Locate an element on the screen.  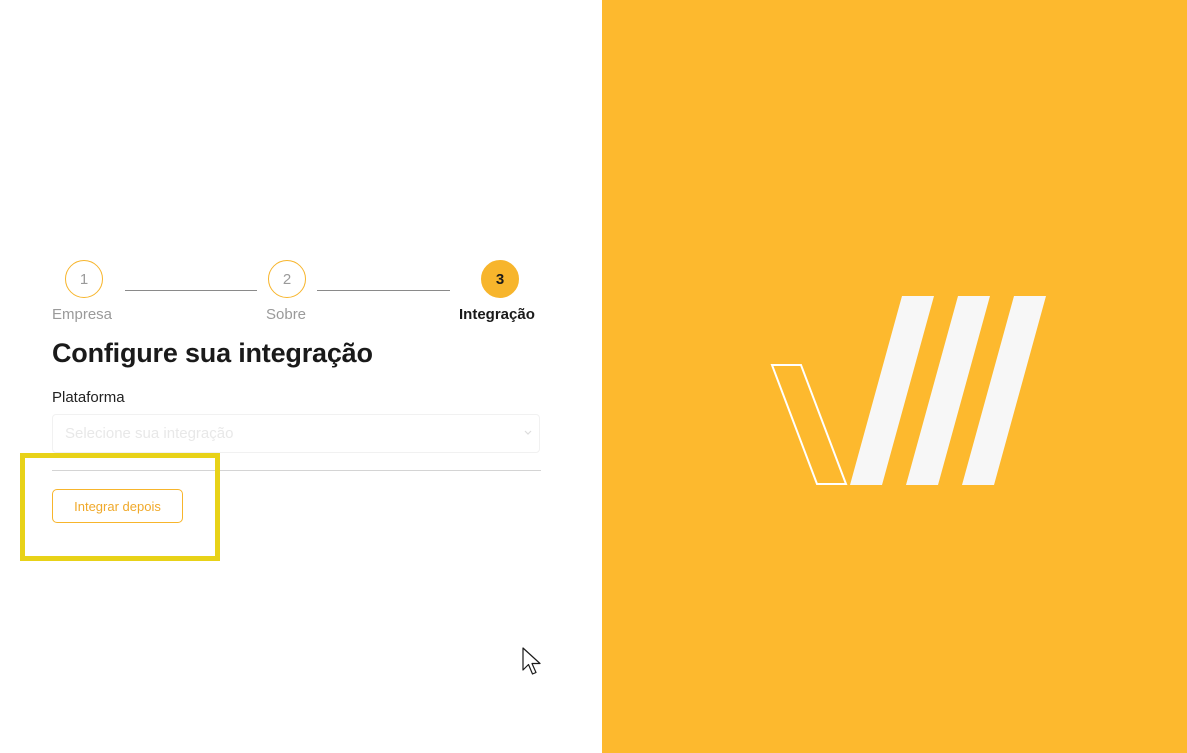
step-1-number: 1 is located at coordinates (84, 279).